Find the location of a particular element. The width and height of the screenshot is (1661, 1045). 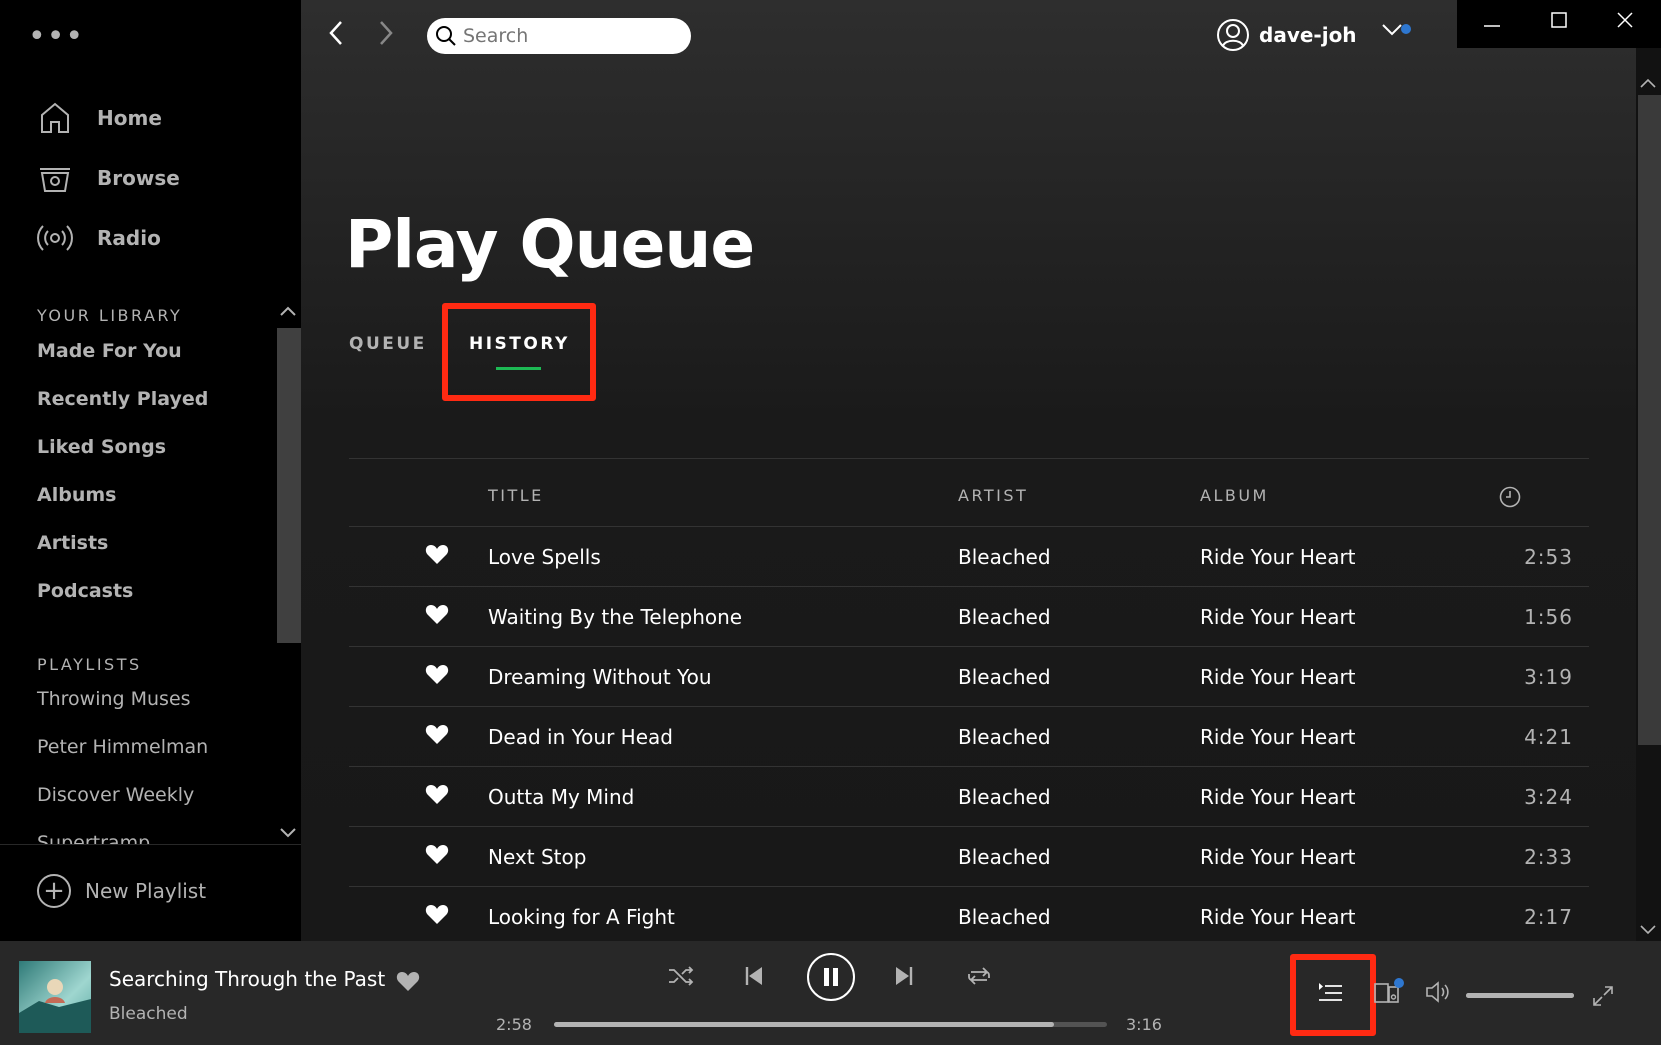

playlist-item: Peter Himmelman is located at coordinates (122, 747).